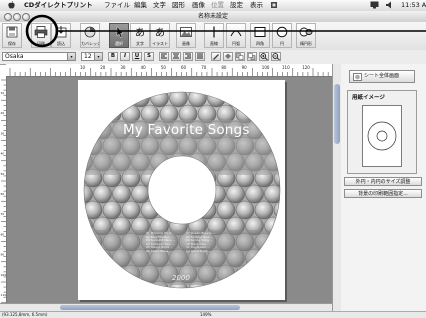  I want to click on format-bar: Osaka ▾ 12 ▾ B I U S, so click(213, 57).